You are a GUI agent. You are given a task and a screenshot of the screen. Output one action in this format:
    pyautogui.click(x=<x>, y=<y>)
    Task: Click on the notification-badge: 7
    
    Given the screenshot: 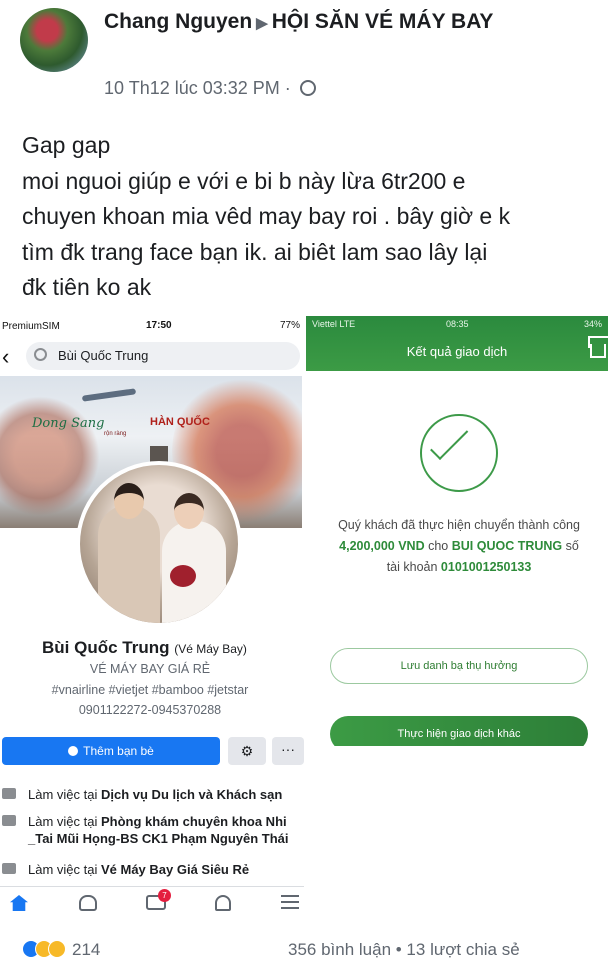 What is the action you would take?
    pyautogui.click(x=164, y=895)
    